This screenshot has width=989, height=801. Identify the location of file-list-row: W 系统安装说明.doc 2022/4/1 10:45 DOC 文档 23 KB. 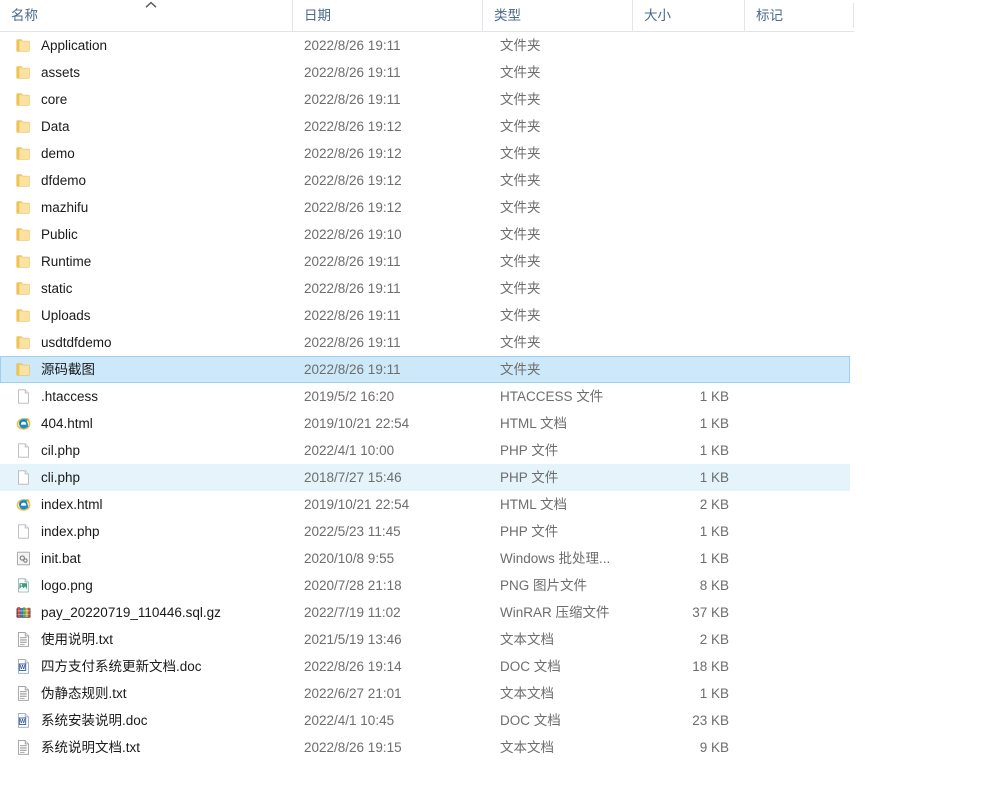
(425, 720).